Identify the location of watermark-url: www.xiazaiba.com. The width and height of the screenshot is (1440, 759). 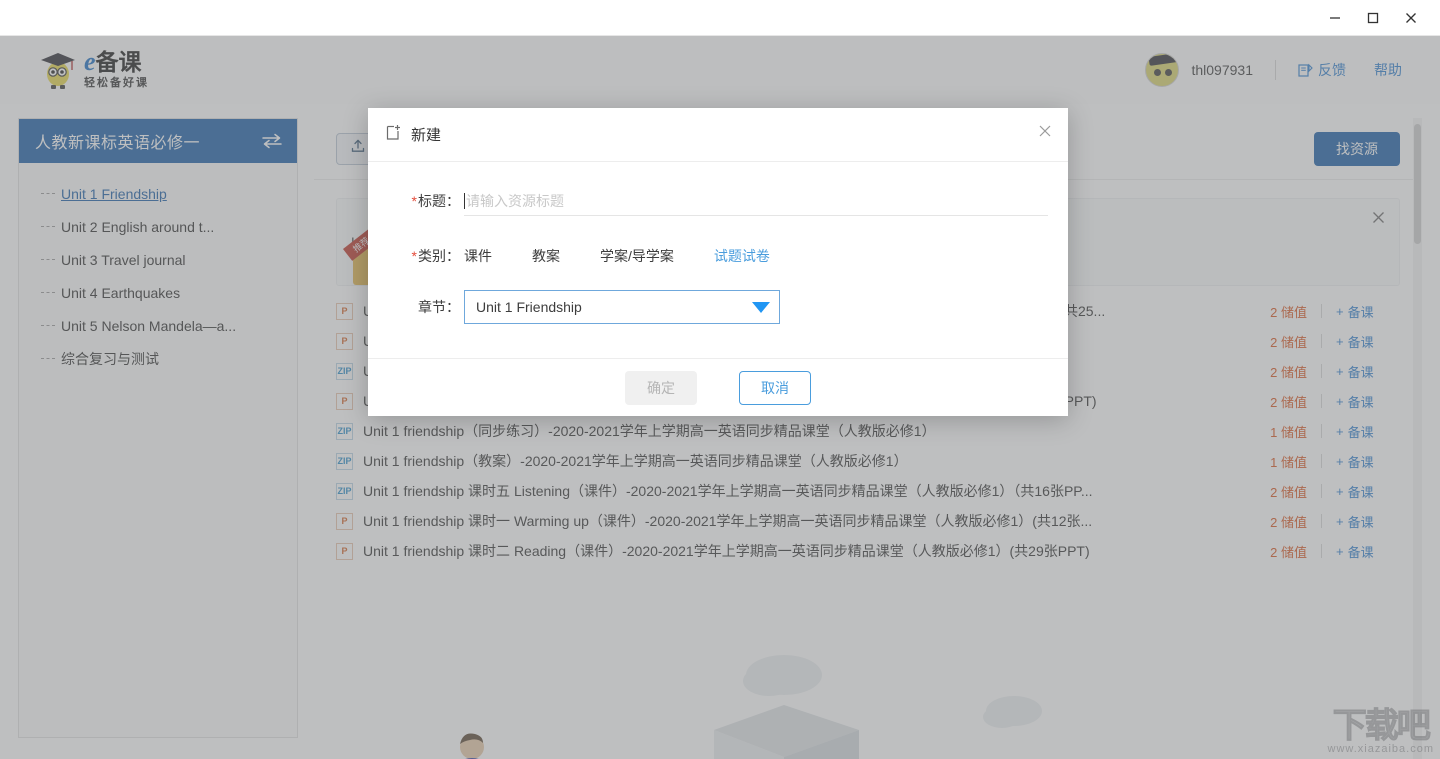
(1380, 749).